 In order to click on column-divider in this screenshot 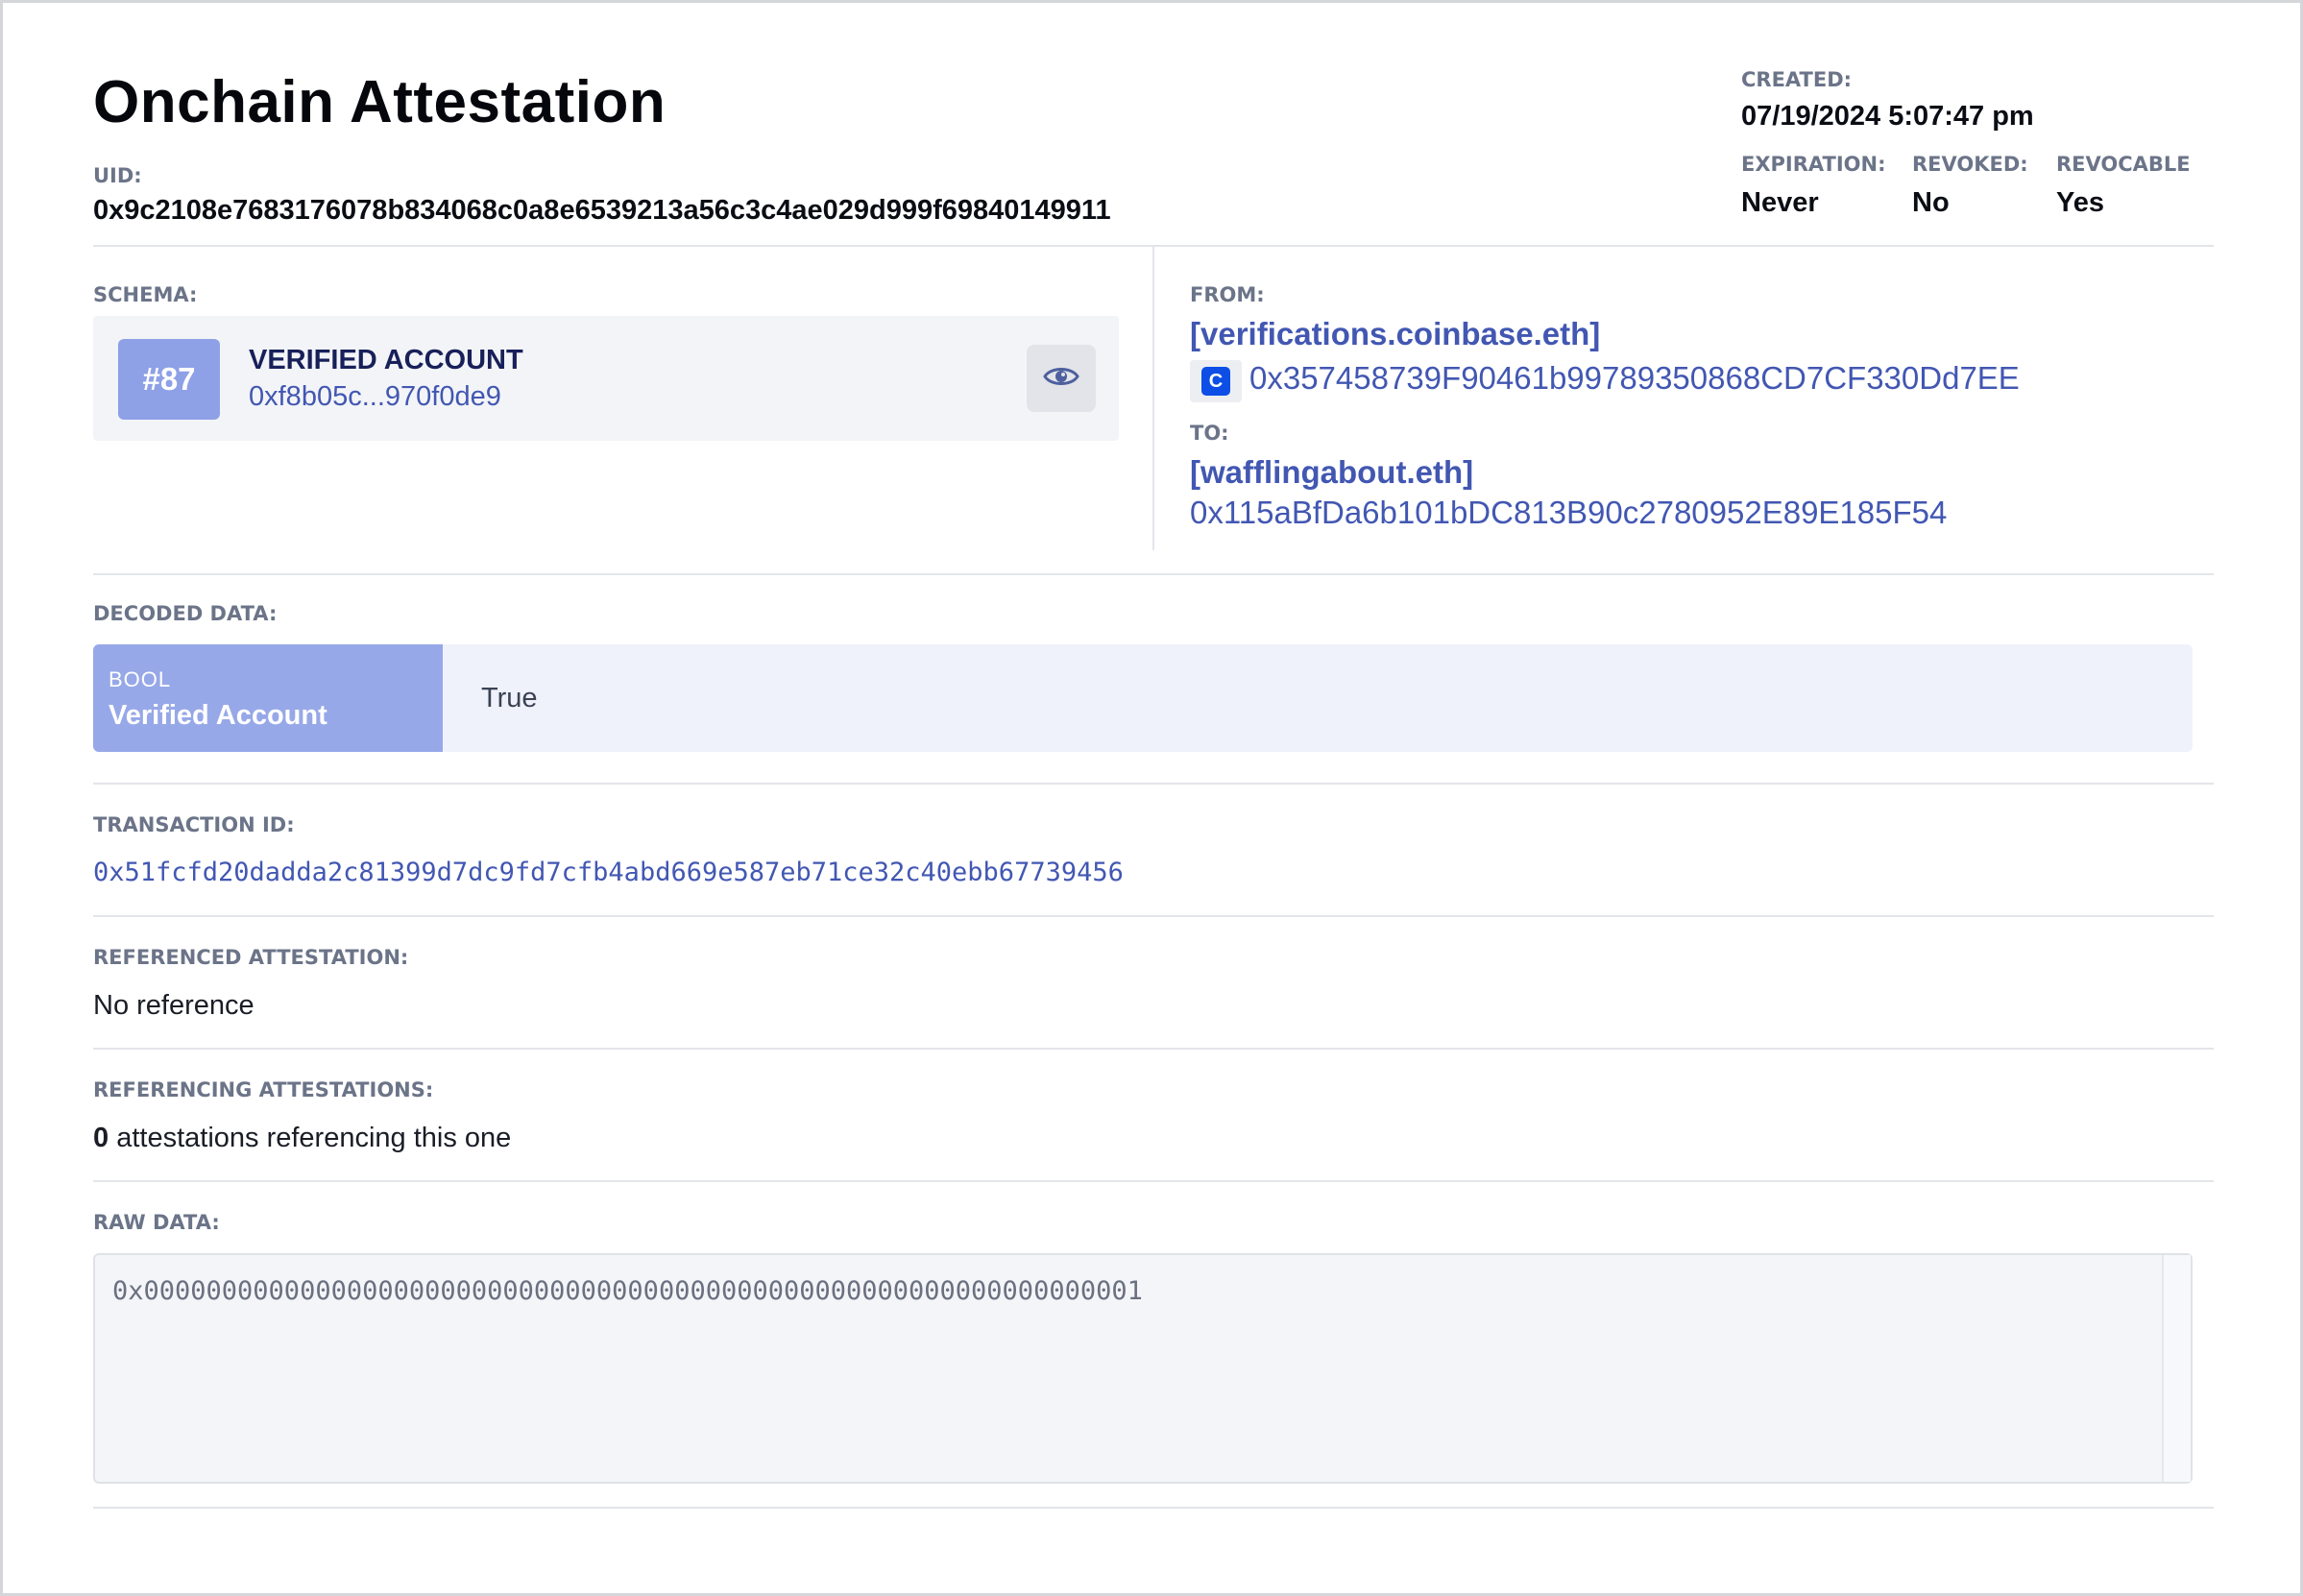, I will do `click(1153, 398)`.